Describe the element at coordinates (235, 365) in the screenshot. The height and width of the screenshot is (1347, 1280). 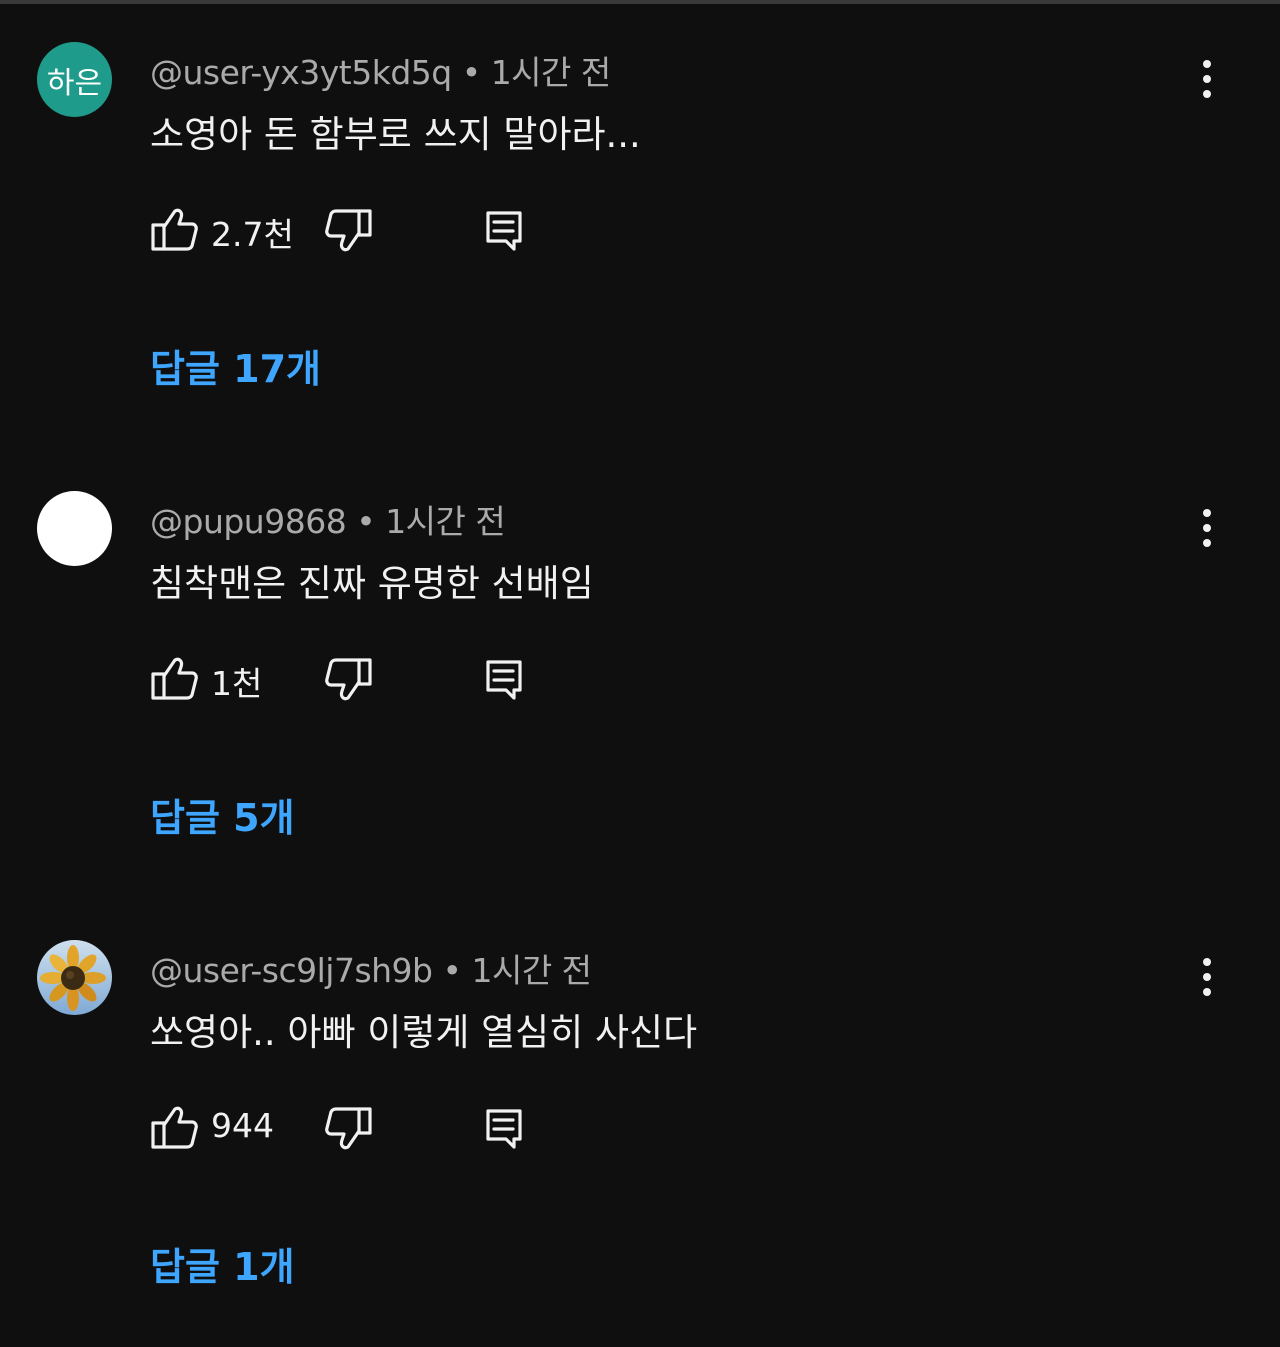
I see `view-replies-link: 답글 17개` at that location.